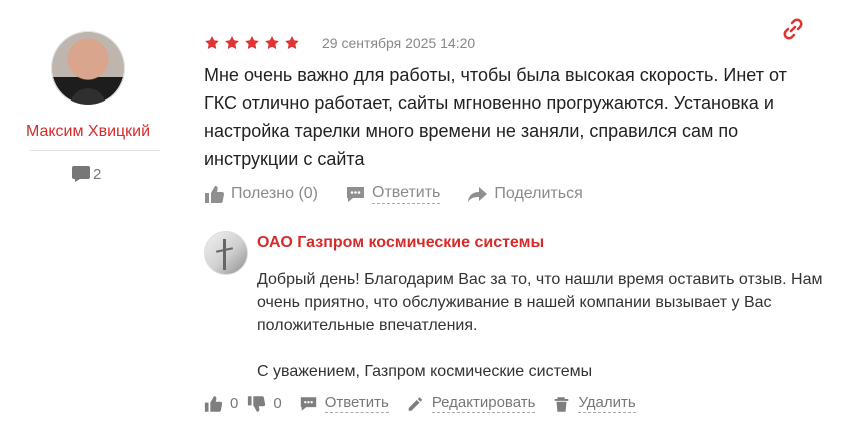 This screenshot has height=429, width=866. Describe the element at coordinates (478, 194) in the screenshot. I see `share-icon` at that location.